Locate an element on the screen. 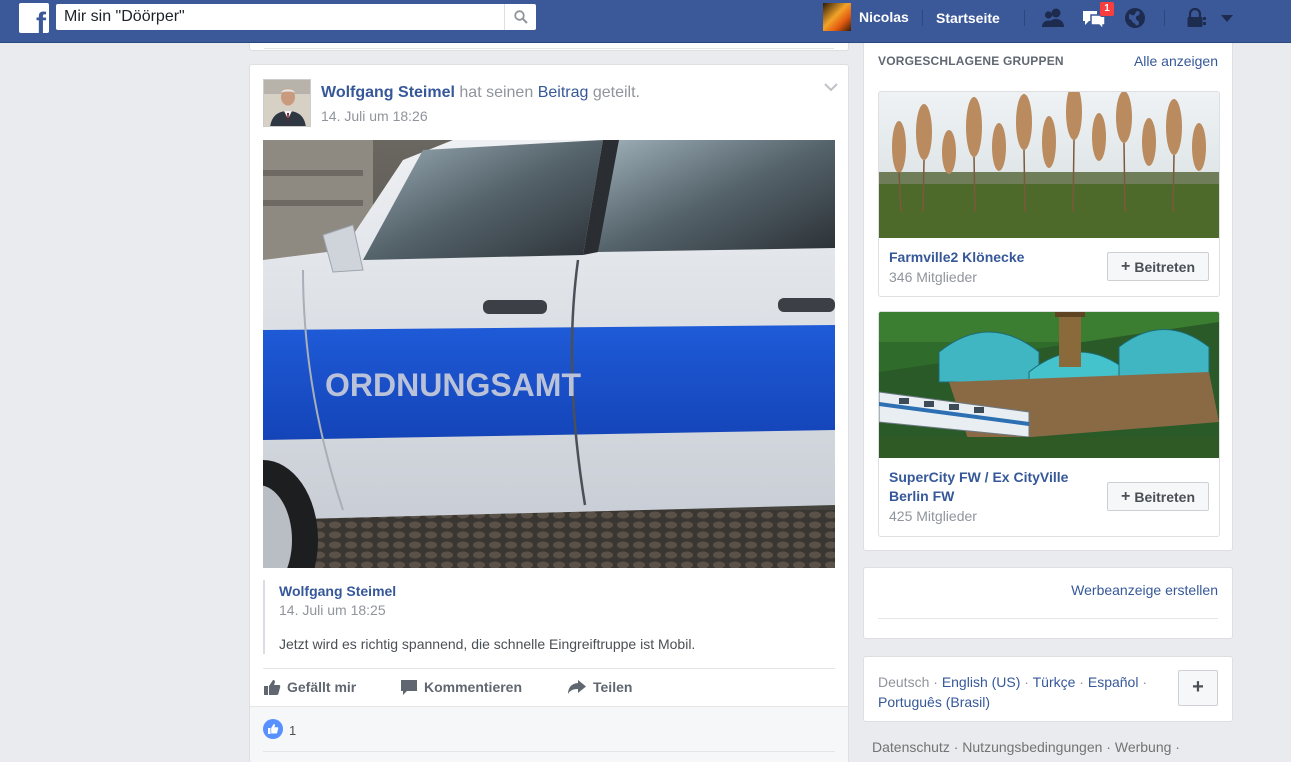  friends-icon is located at coordinates (1053, 17).